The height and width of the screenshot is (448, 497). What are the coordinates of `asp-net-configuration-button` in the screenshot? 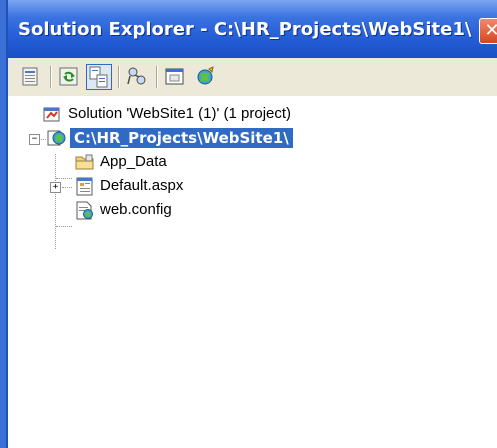 It's located at (205, 77).